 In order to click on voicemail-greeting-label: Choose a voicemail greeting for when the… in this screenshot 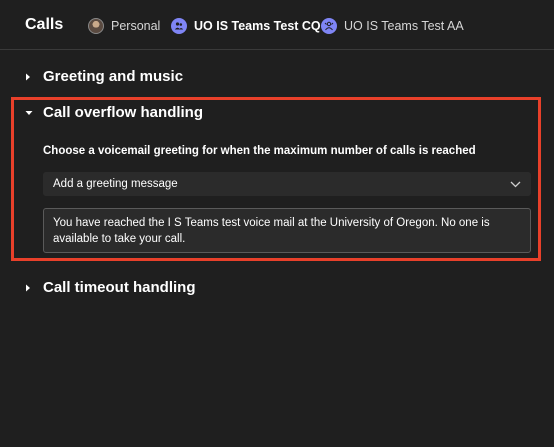, I will do `click(259, 151)`.